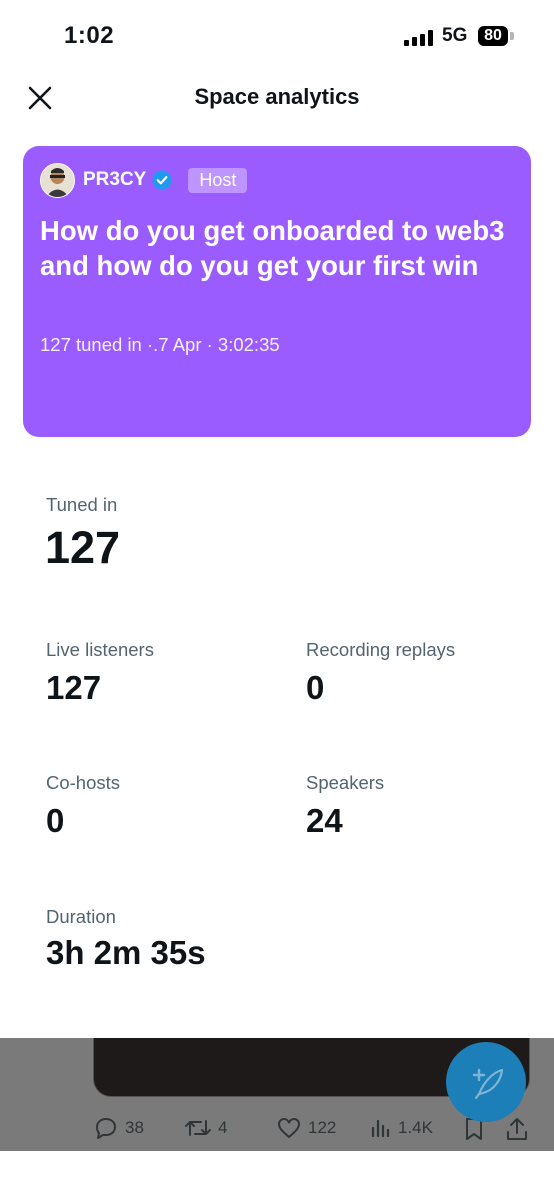  I want to click on views-button: 1.4K, so click(401, 1128).